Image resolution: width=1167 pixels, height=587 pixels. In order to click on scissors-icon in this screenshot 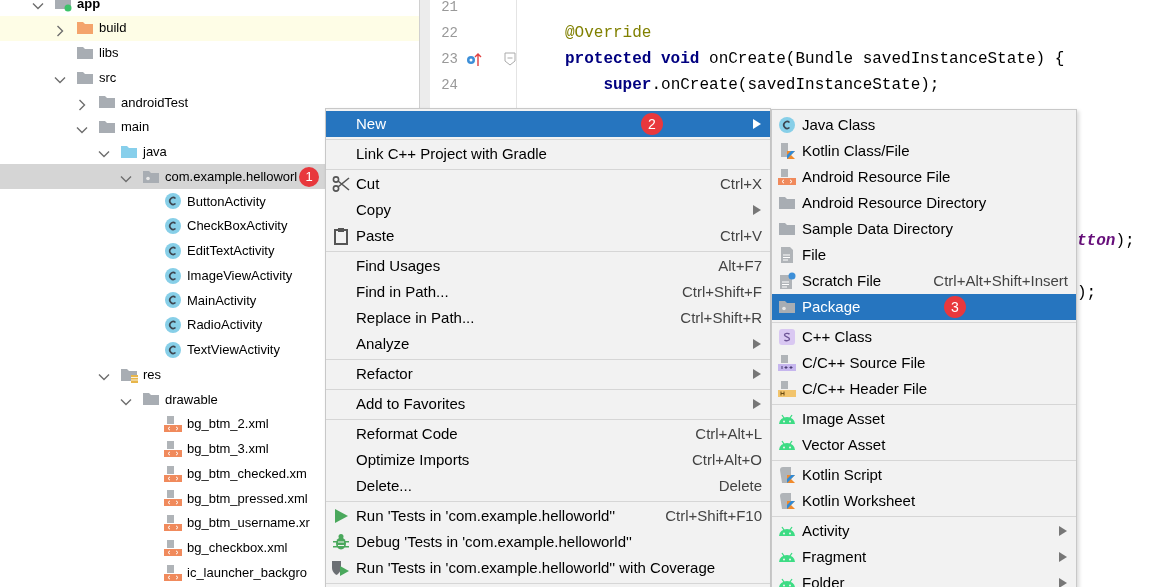, I will do `click(341, 184)`.